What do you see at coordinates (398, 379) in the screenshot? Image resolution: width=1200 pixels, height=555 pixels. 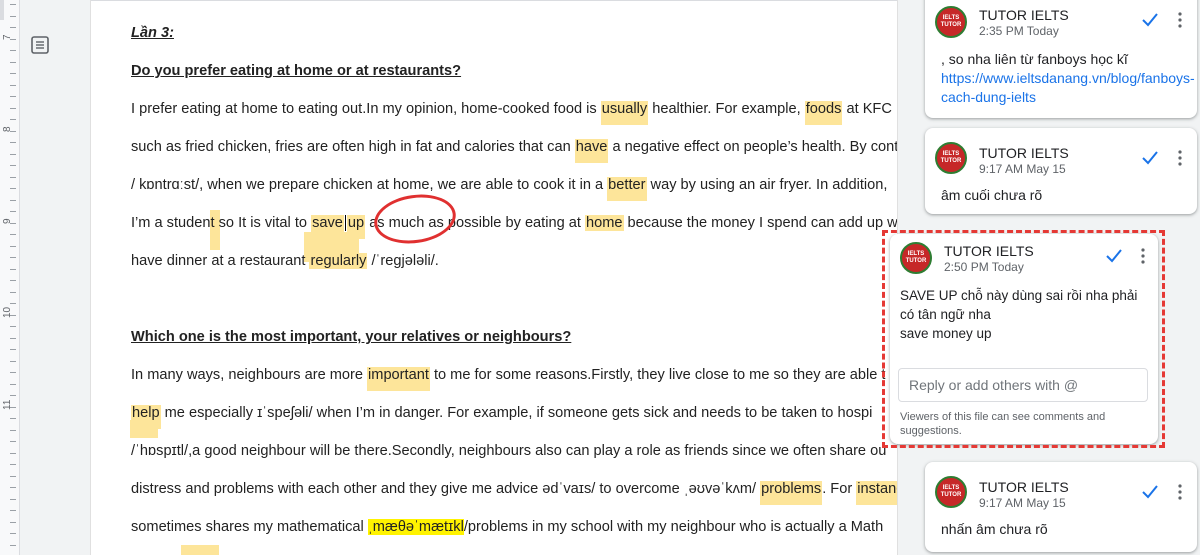 I see `highlighted-word: important` at bounding box center [398, 379].